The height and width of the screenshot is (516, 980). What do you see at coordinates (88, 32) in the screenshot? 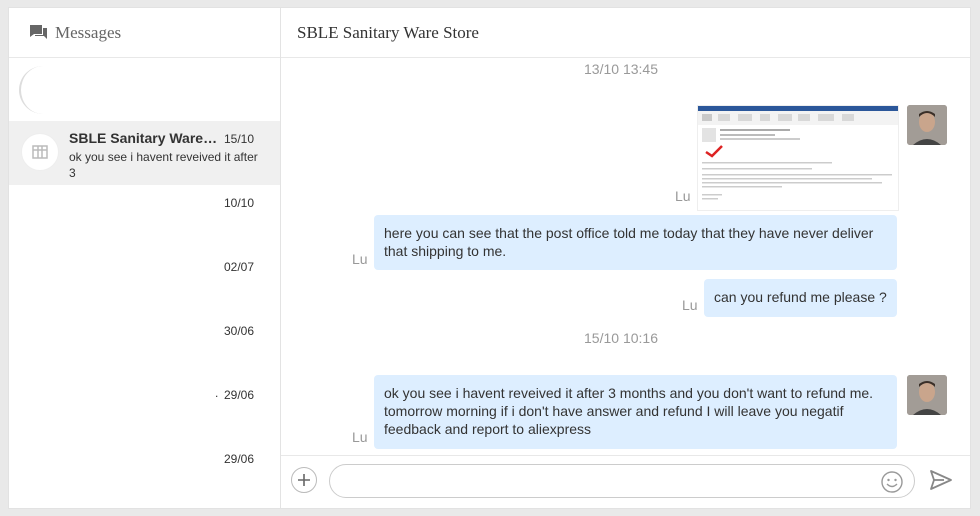
I see `sidebar-title: Messages` at bounding box center [88, 32].